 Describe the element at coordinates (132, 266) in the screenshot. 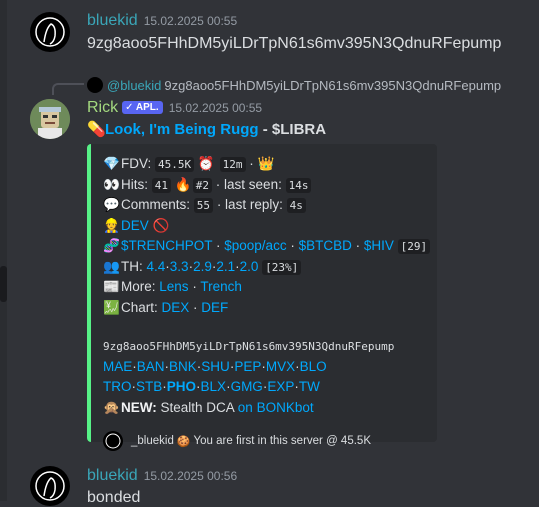

I see `th-label: TH:` at that location.